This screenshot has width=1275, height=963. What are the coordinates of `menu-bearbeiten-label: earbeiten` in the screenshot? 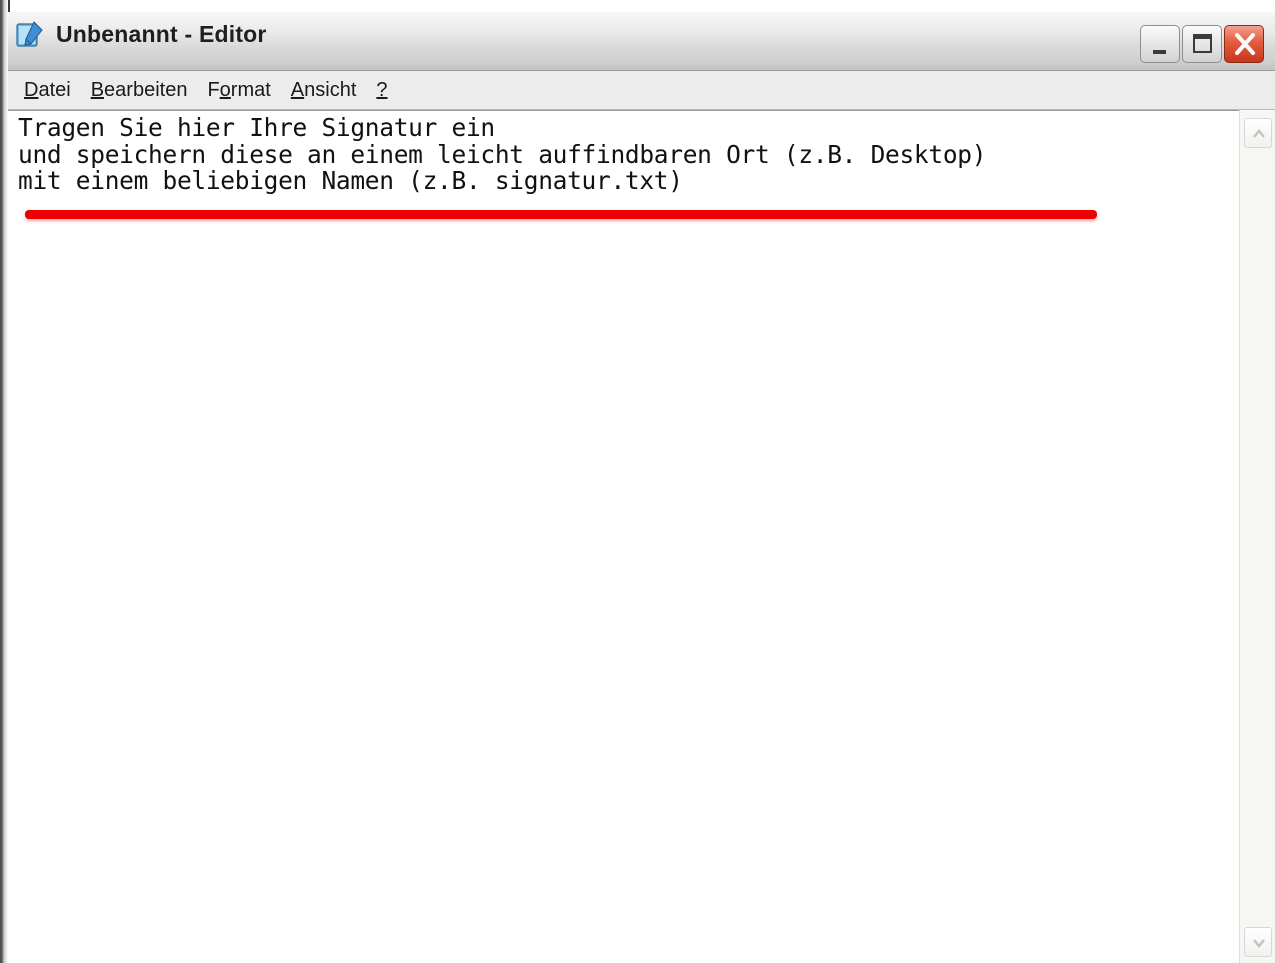 It's located at (146, 90).